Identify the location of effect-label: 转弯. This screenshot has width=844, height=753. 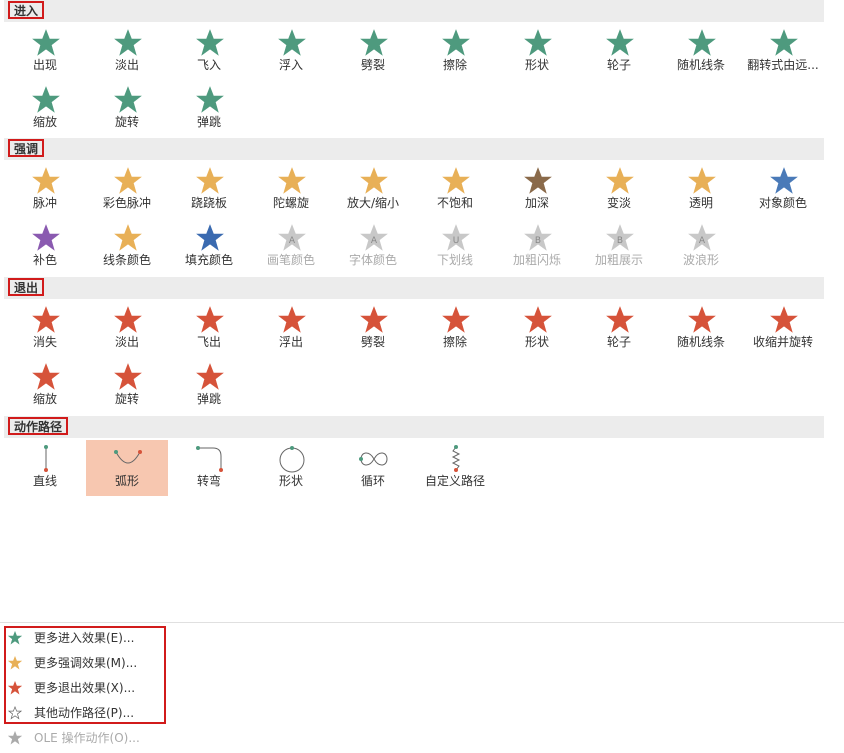
(208, 481).